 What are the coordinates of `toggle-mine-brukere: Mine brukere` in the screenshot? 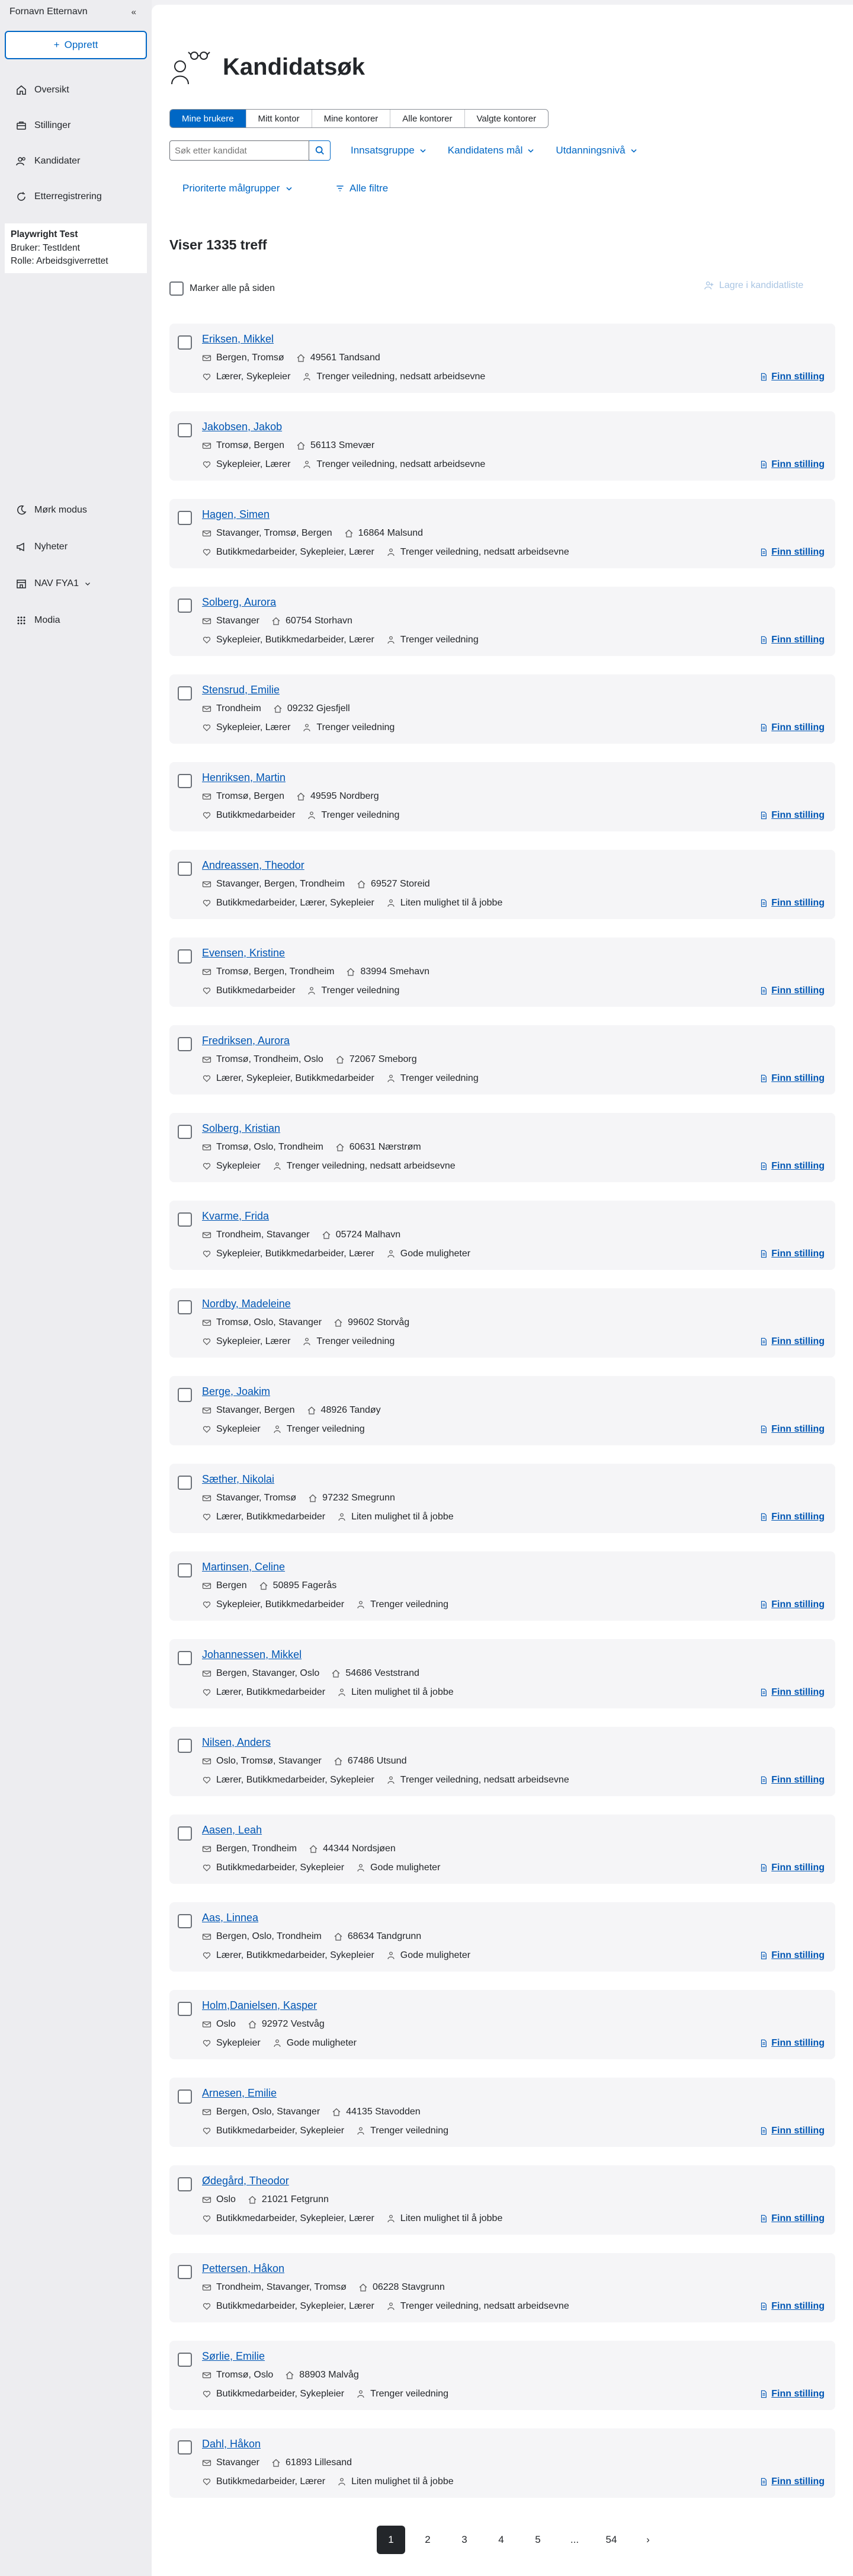 It's located at (208, 118).